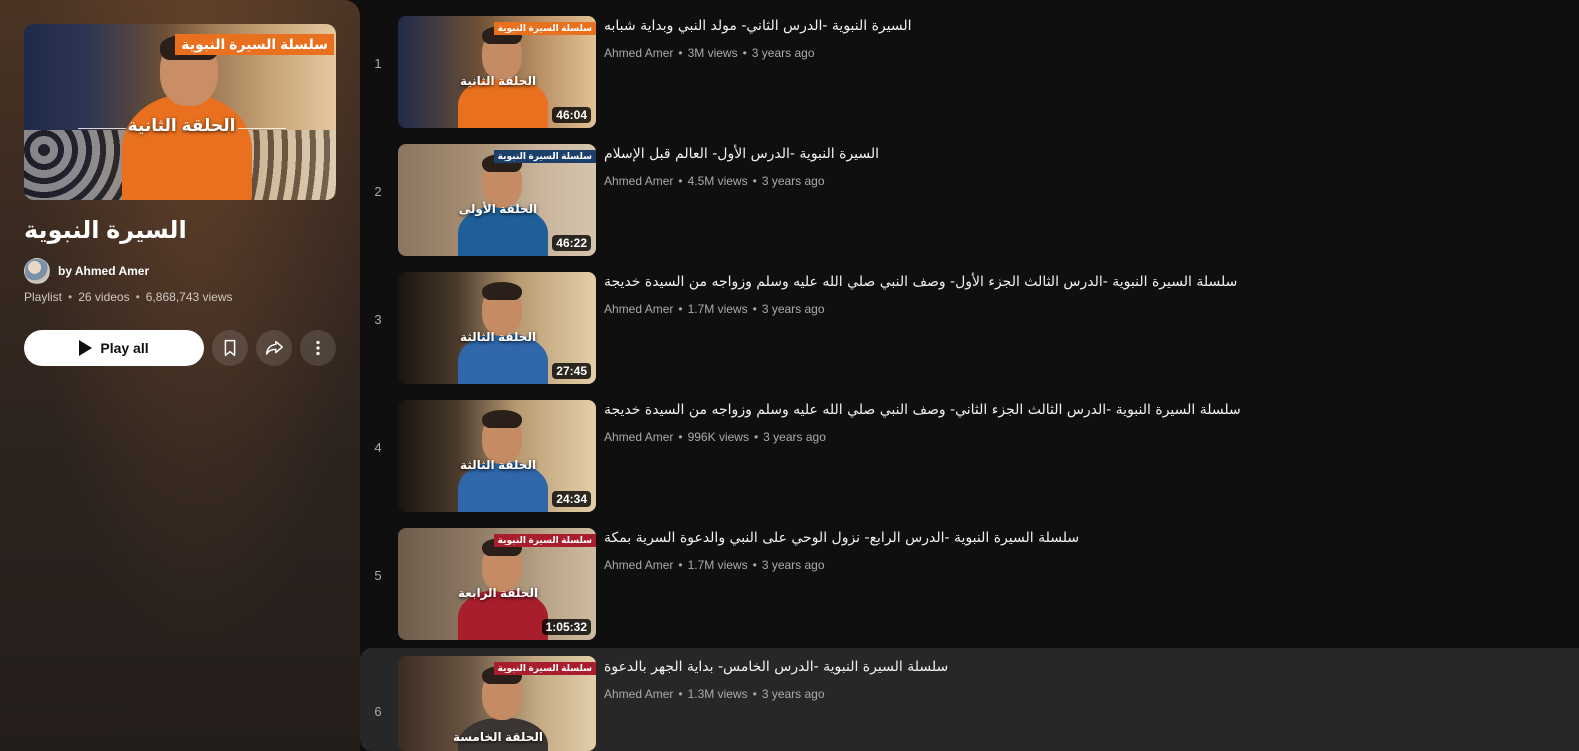  I want to click on owner-avatar, so click(37, 271).